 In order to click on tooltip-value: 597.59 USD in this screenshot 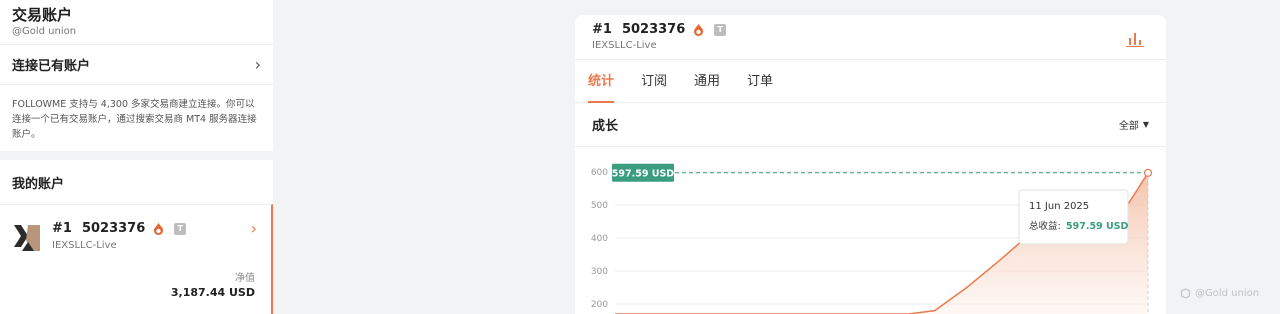, I will do `click(1097, 226)`.